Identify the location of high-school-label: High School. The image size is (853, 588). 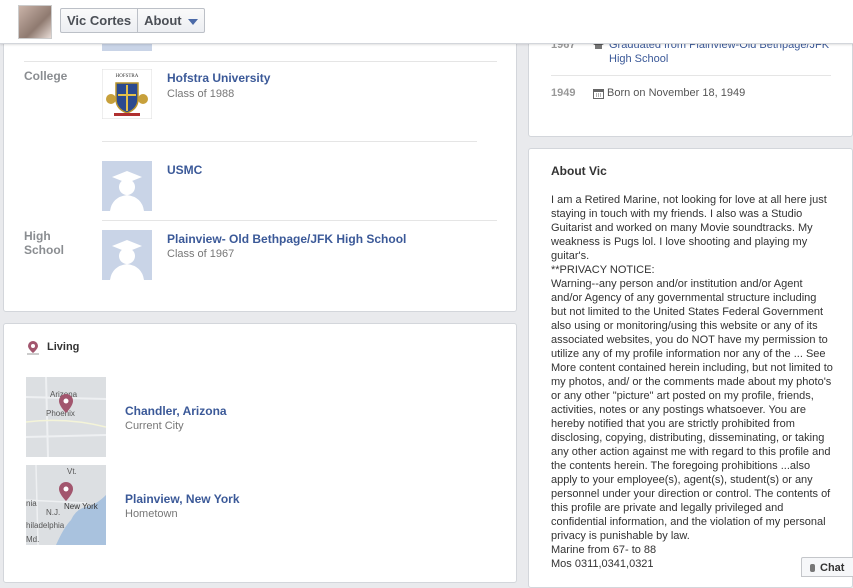
(44, 243).